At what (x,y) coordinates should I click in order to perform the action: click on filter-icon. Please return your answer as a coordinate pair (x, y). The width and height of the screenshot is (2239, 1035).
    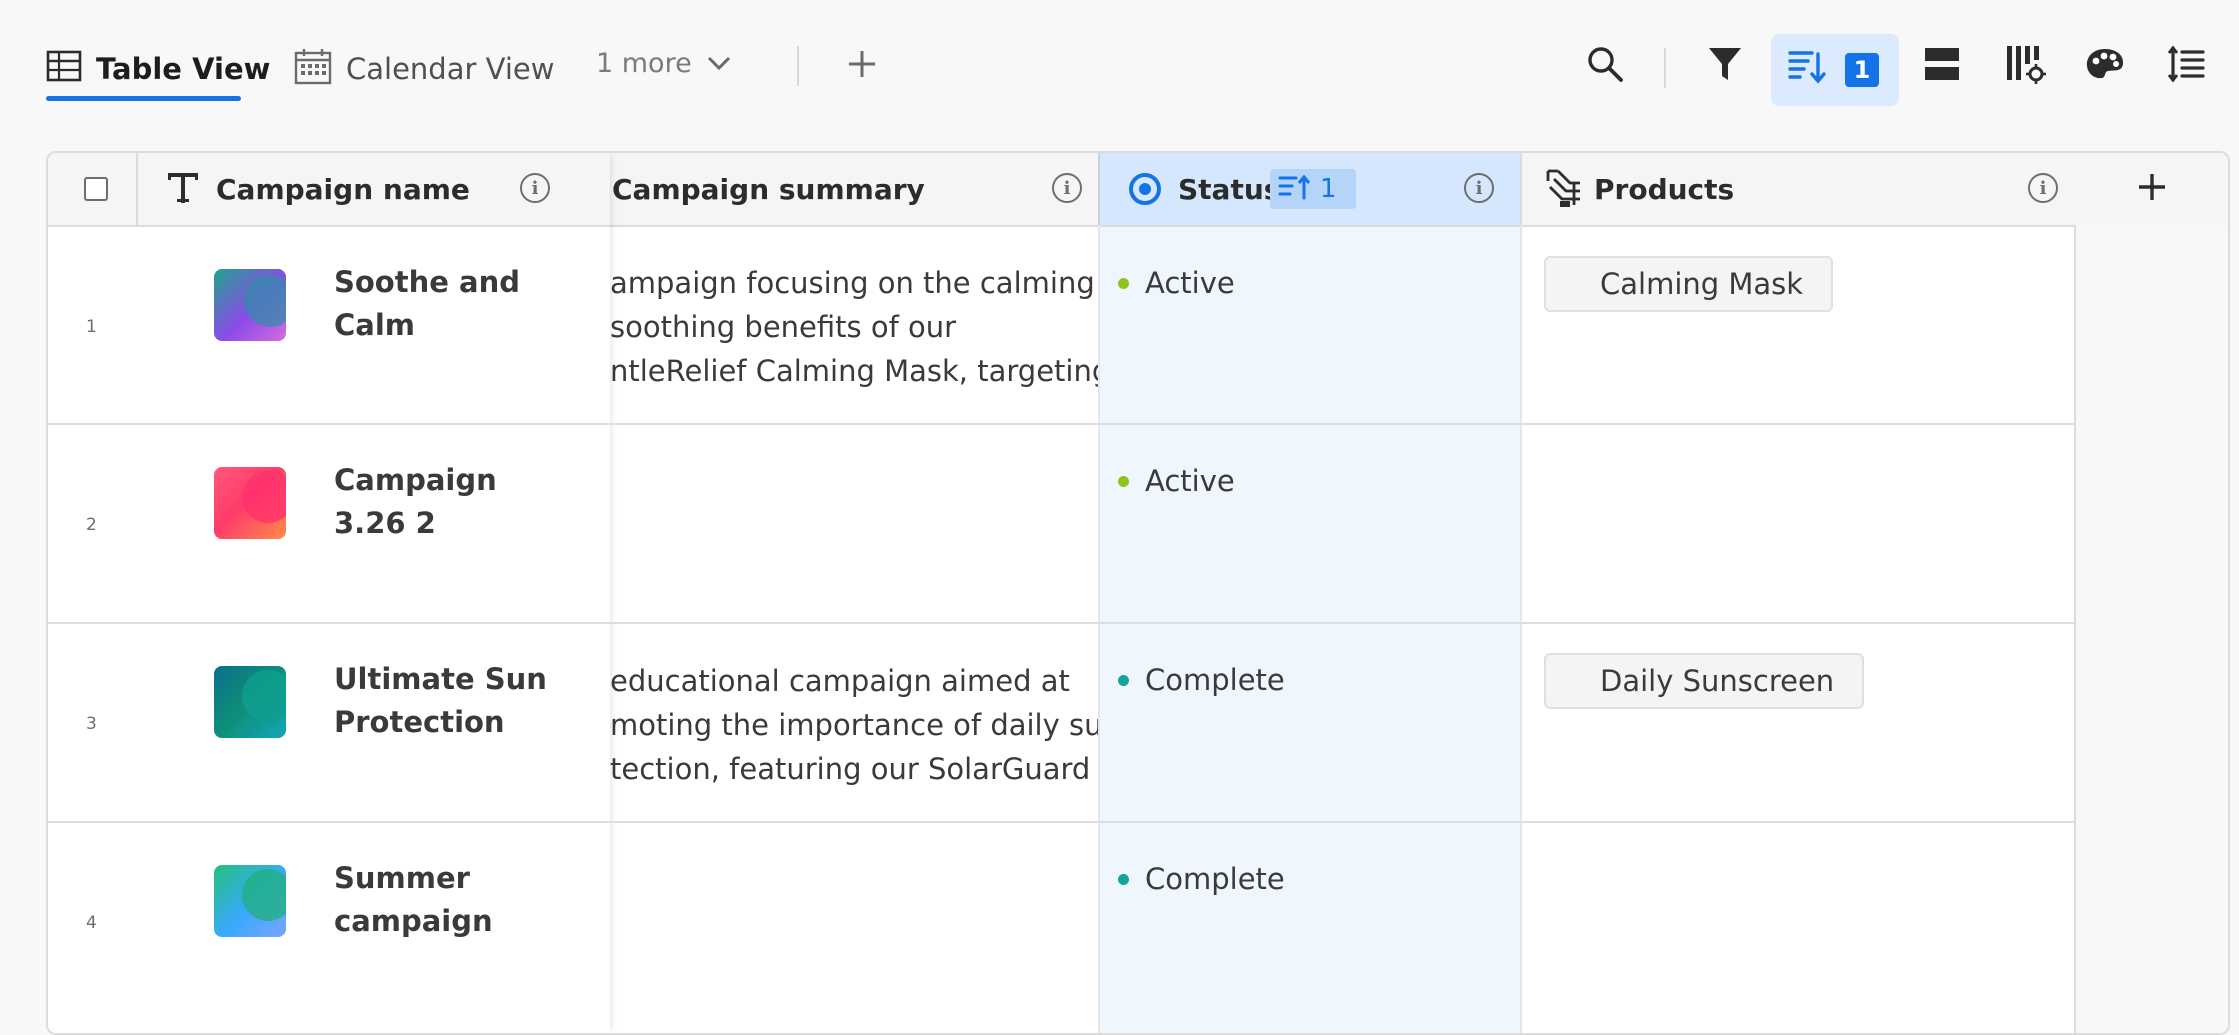
    Looking at the image, I should click on (1725, 66).